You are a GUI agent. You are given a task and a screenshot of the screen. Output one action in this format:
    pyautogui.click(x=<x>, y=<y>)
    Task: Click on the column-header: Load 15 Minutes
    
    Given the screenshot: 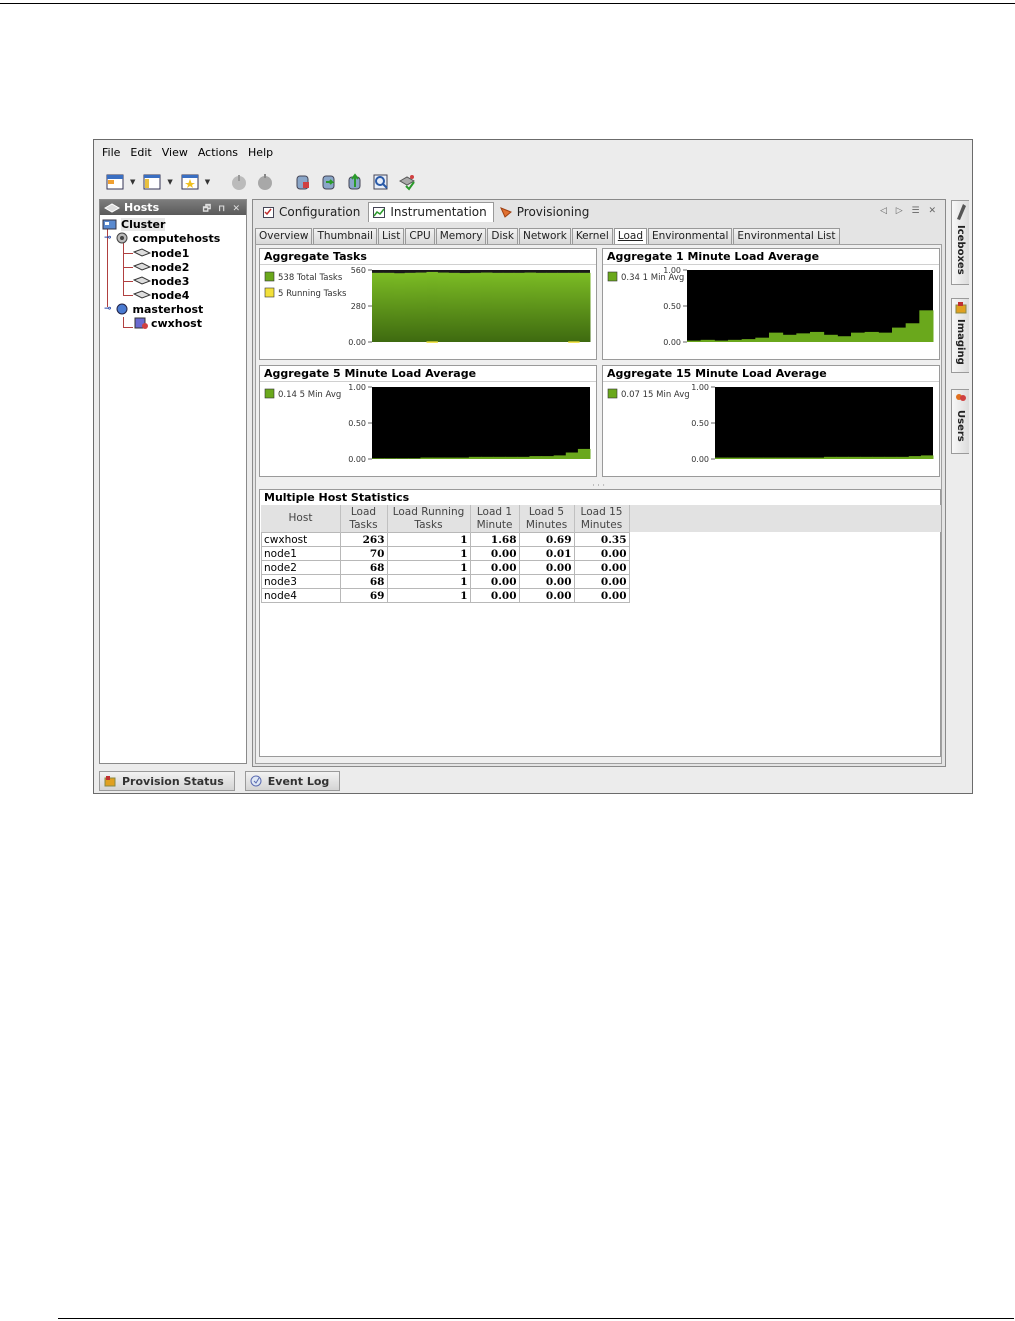 What is the action you would take?
    pyautogui.click(x=602, y=519)
    